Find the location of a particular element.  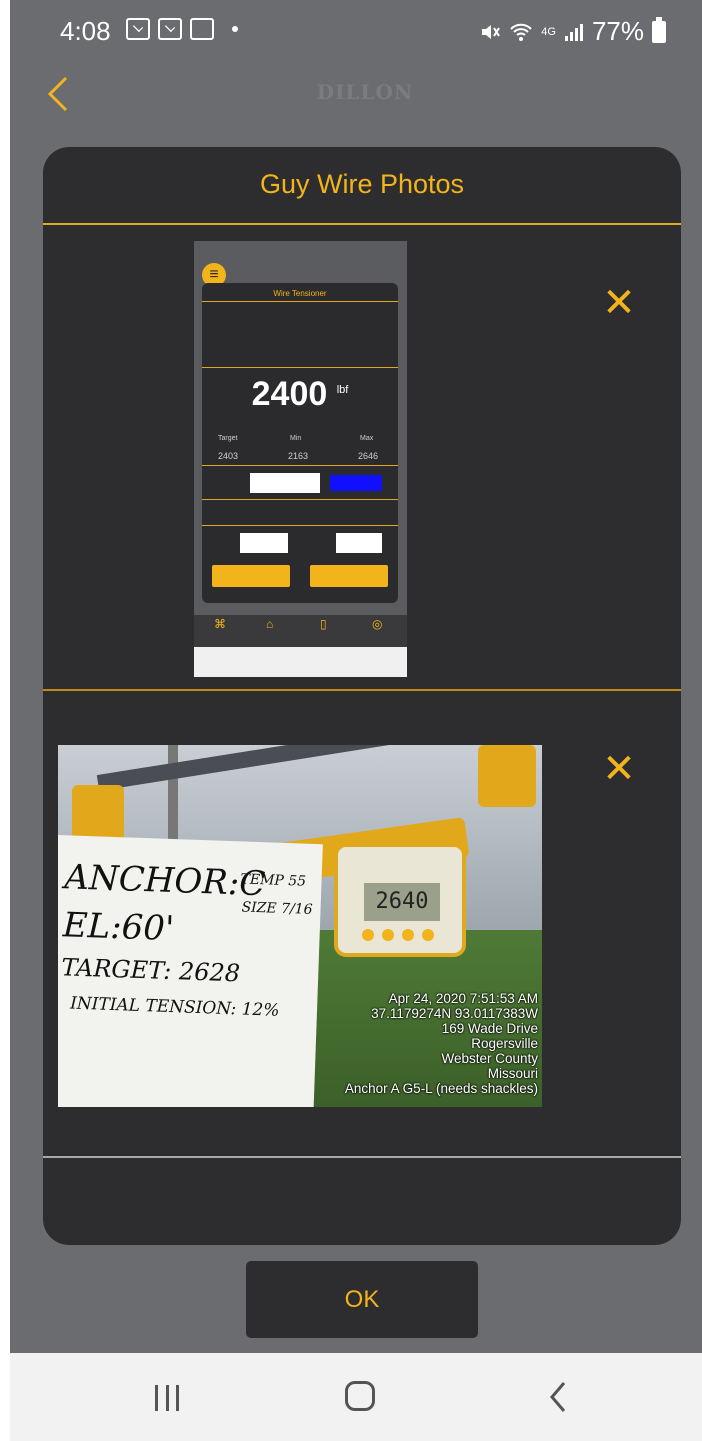

photo-clamp is located at coordinates (507, 776).